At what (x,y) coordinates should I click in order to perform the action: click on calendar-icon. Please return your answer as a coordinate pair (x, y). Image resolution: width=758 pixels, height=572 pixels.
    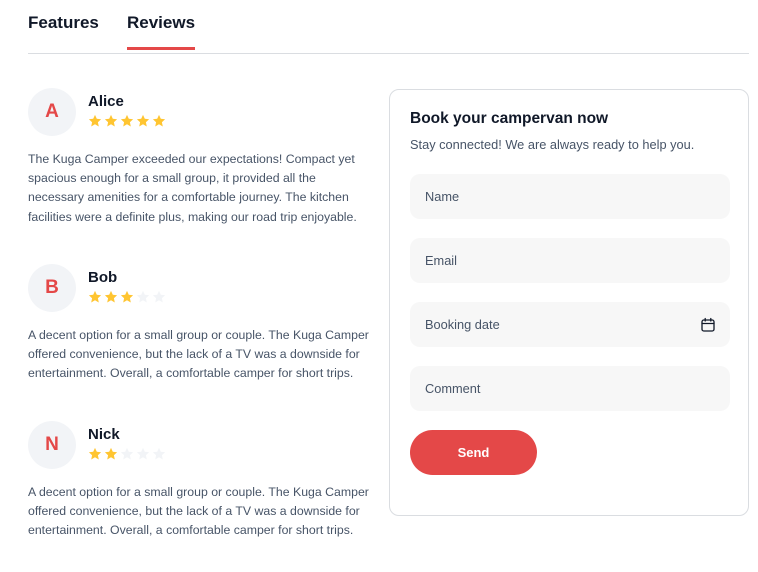
    Looking at the image, I should click on (708, 325).